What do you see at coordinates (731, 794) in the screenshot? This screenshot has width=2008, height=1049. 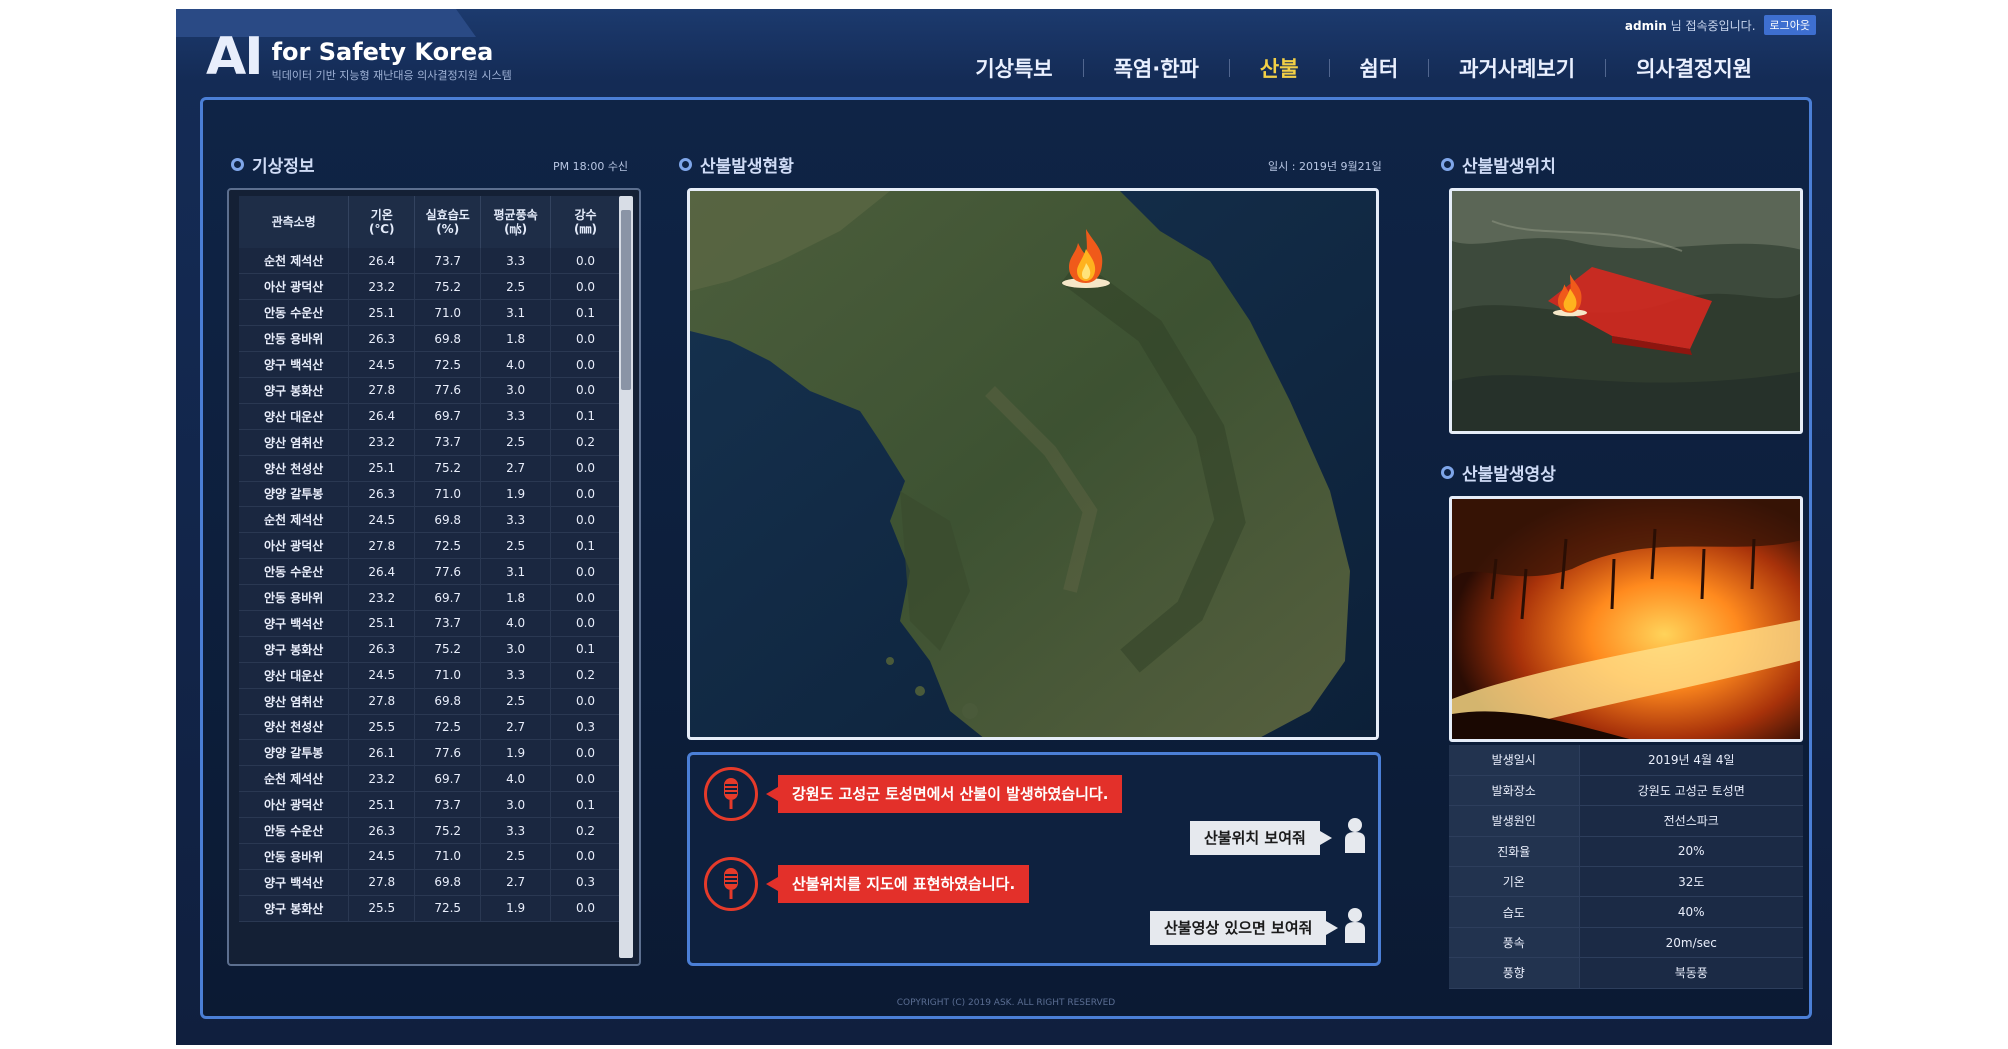 I see `ai-microphone-icon` at bounding box center [731, 794].